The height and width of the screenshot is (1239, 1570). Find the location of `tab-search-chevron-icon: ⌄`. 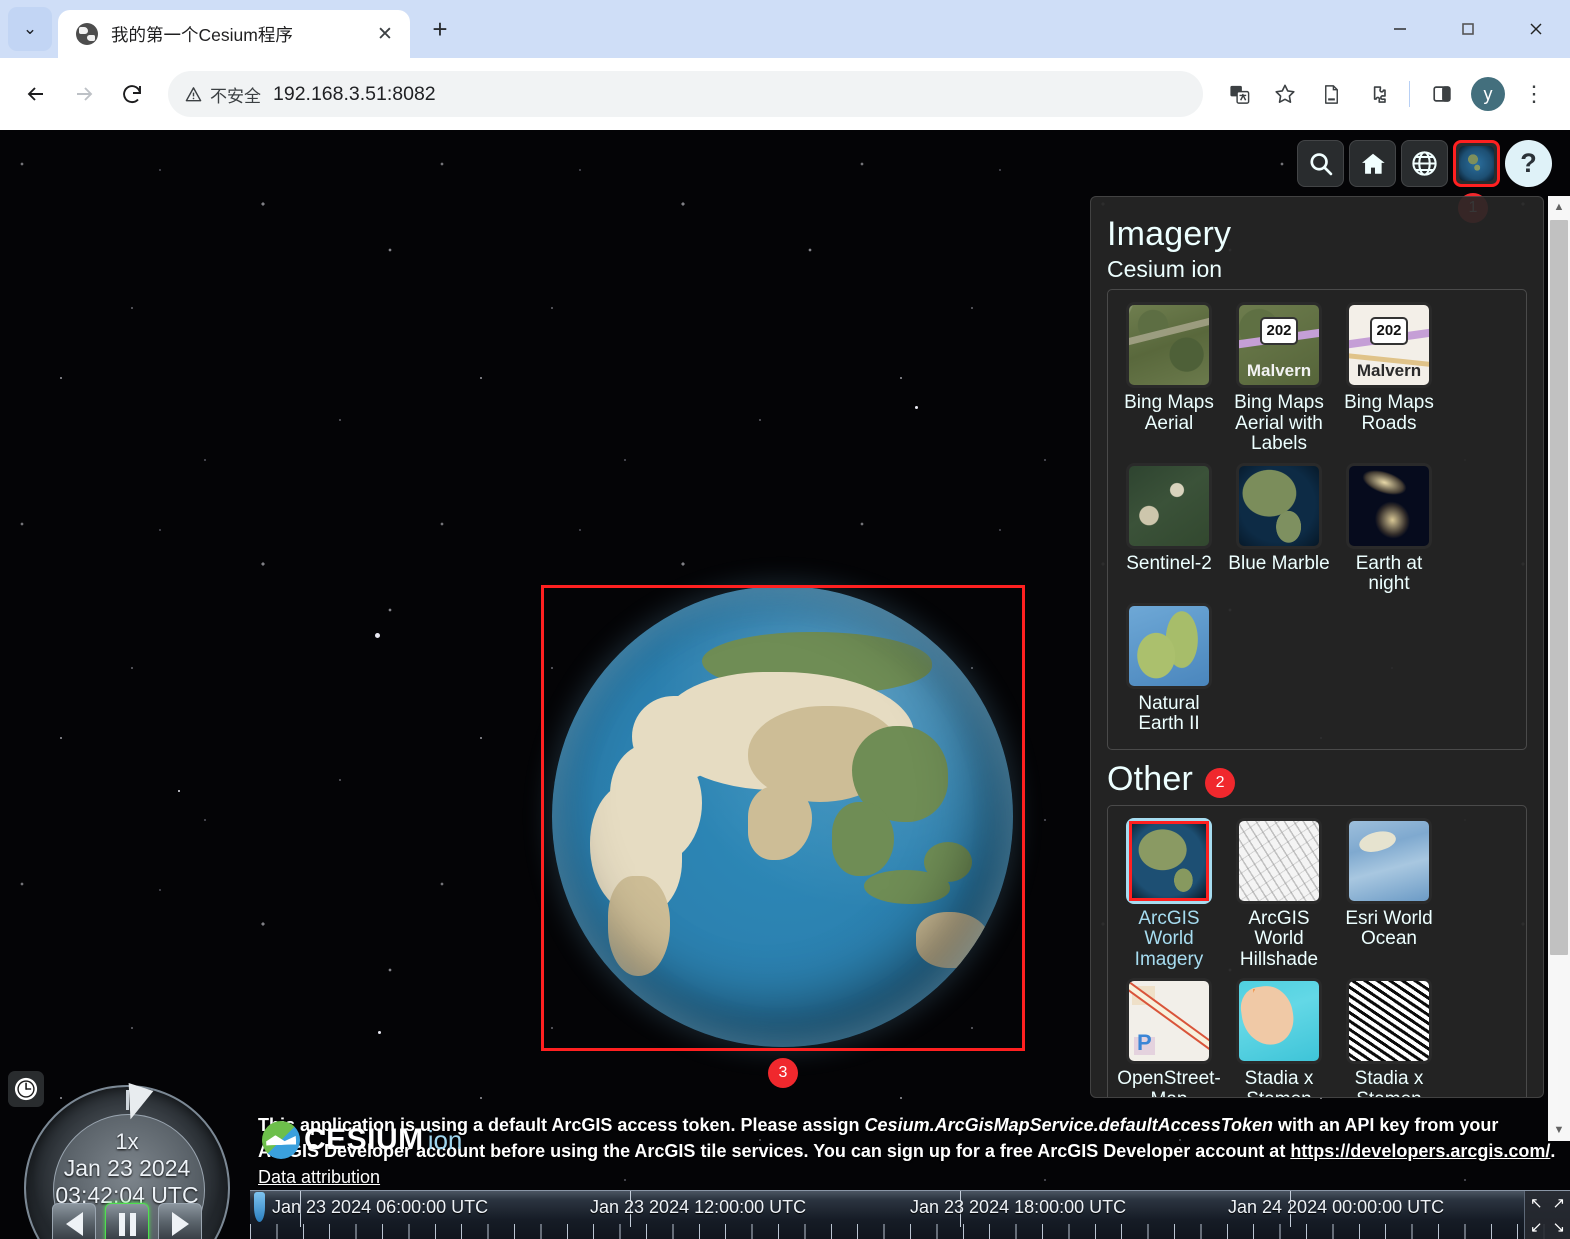

tab-search-chevron-icon: ⌄ is located at coordinates (30, 29).